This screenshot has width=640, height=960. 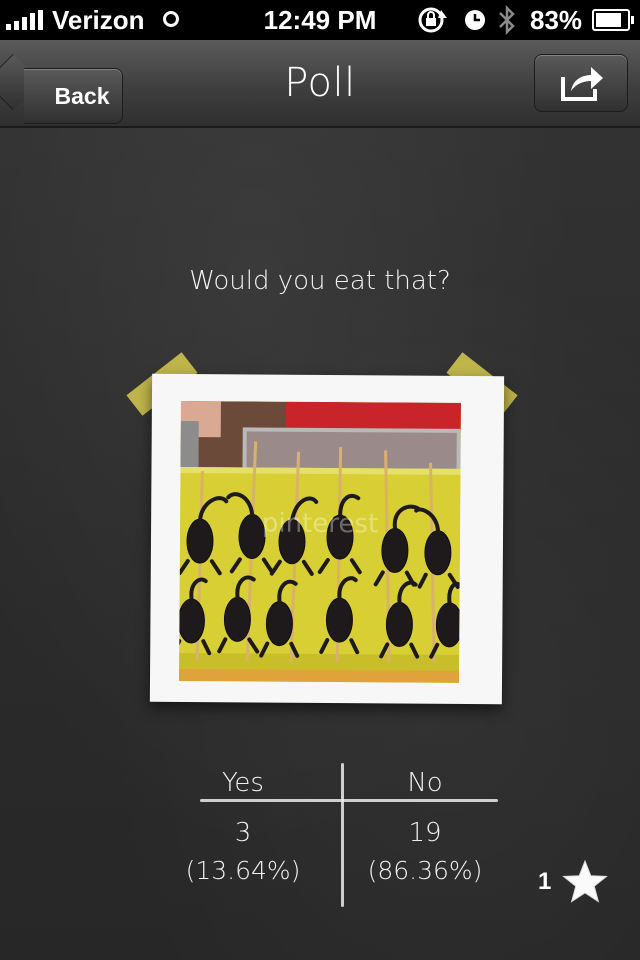 What do you see at coordinates (345, 835) in the screenshot?
I see `poll-results: Yes 3 (13.64%) No 19 (86.36%)` at bounding box center [345, 835].